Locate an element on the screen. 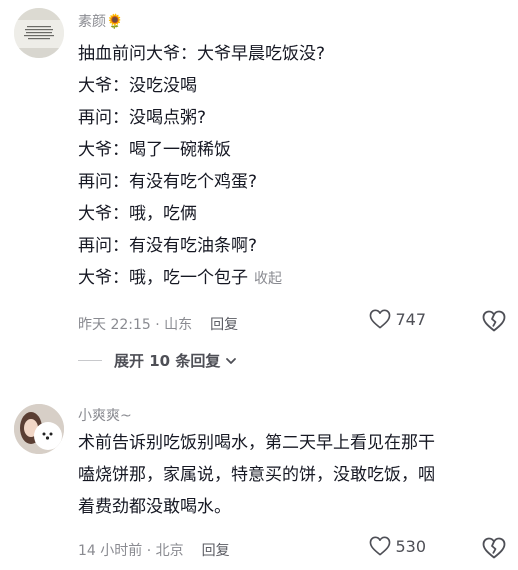 Image resolution: width=518 pixels, height=570 pixels. collapse-link: 收起 is located at coordinates (268, 279).